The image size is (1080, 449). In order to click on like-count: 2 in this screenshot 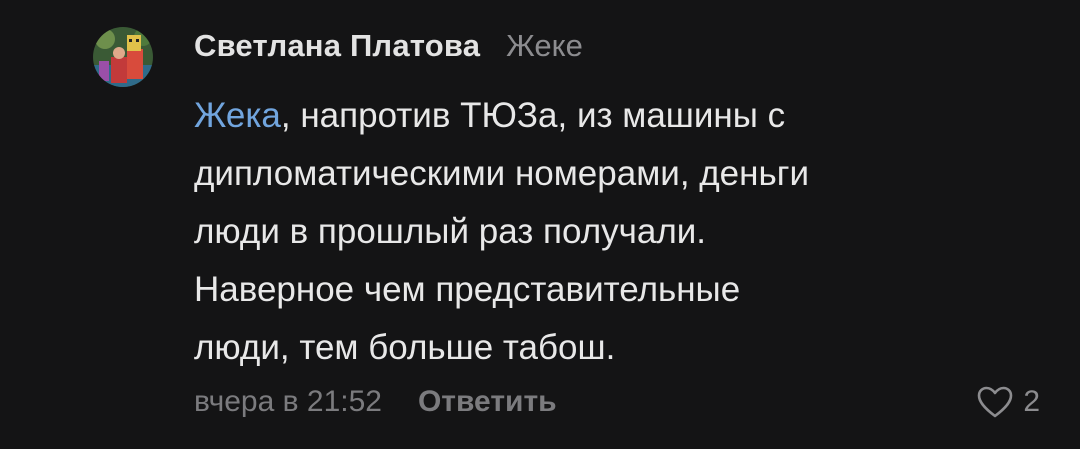, I will do `click(1031, 401)`.